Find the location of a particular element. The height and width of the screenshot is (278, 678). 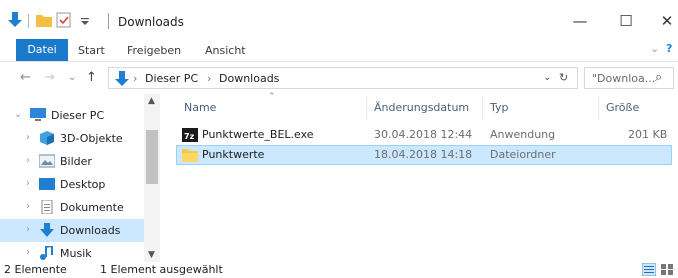

table-row: Punktwerte 18.04.2018 14:18 Dateiordner is located at coordinates (424, 155).